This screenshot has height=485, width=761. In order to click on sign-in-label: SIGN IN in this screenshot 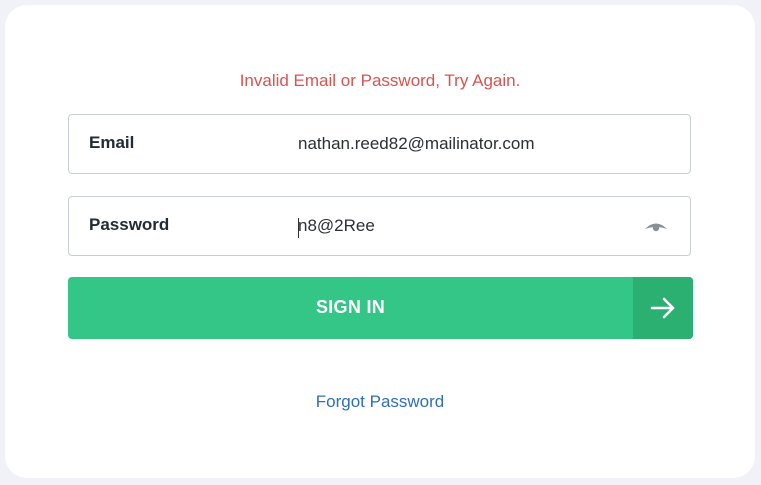, I will do `click(350, 307)`.